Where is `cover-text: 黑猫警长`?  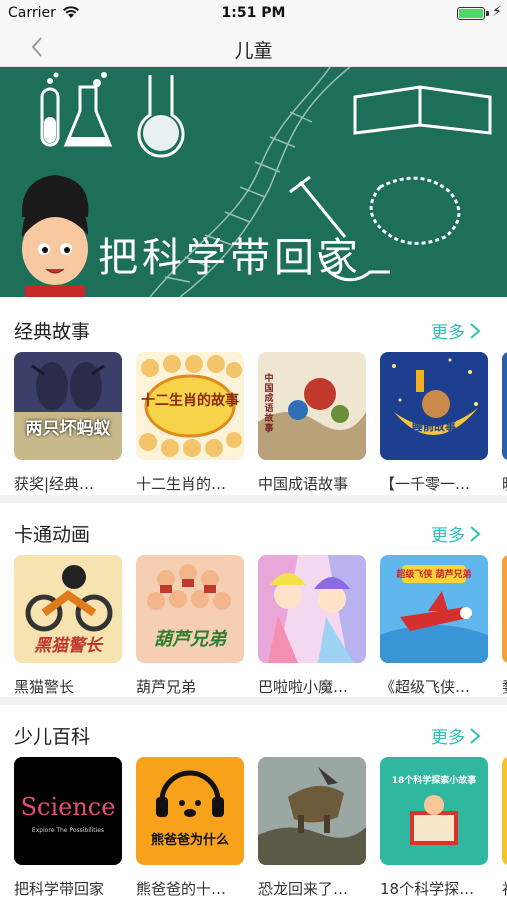
cover-text: 黑猫警长 is located at coordinates (68, 646).